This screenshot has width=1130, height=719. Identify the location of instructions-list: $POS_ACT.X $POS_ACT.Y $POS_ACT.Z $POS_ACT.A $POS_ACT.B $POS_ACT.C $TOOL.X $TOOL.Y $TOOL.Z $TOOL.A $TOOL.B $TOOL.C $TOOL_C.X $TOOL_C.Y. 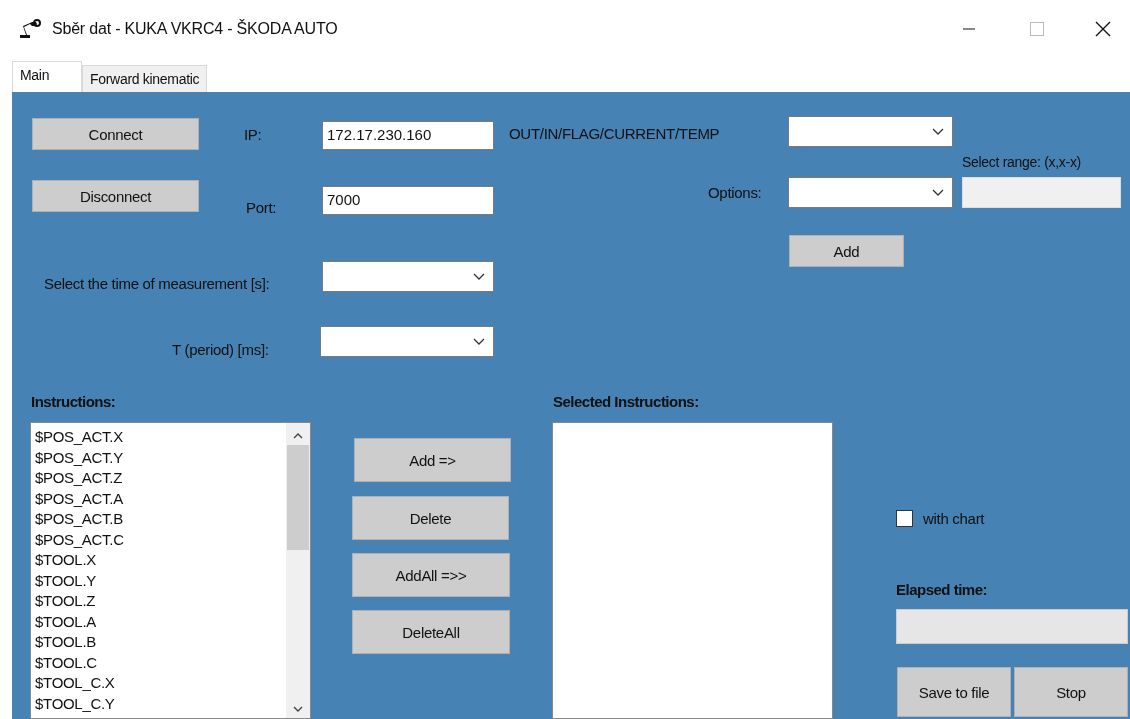
(170, 570).